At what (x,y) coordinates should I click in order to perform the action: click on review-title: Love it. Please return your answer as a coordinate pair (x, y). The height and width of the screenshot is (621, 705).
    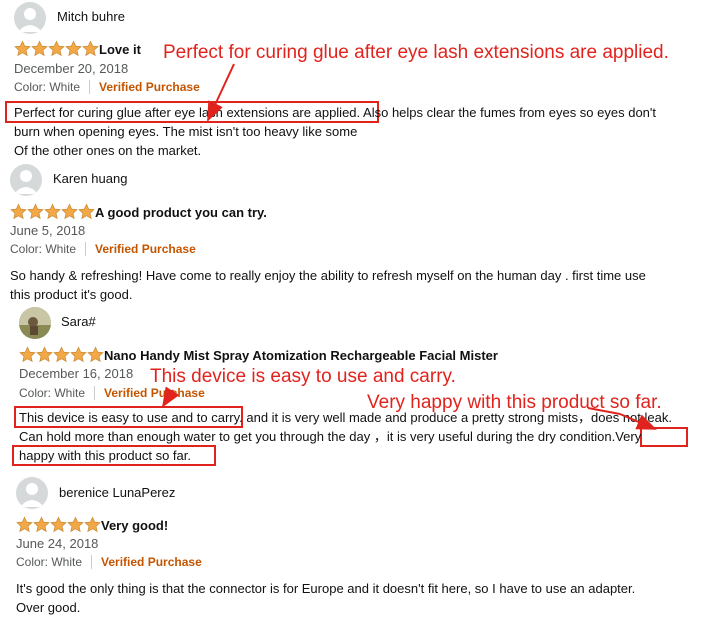
    Looking at the image, I should click on (120, 49).